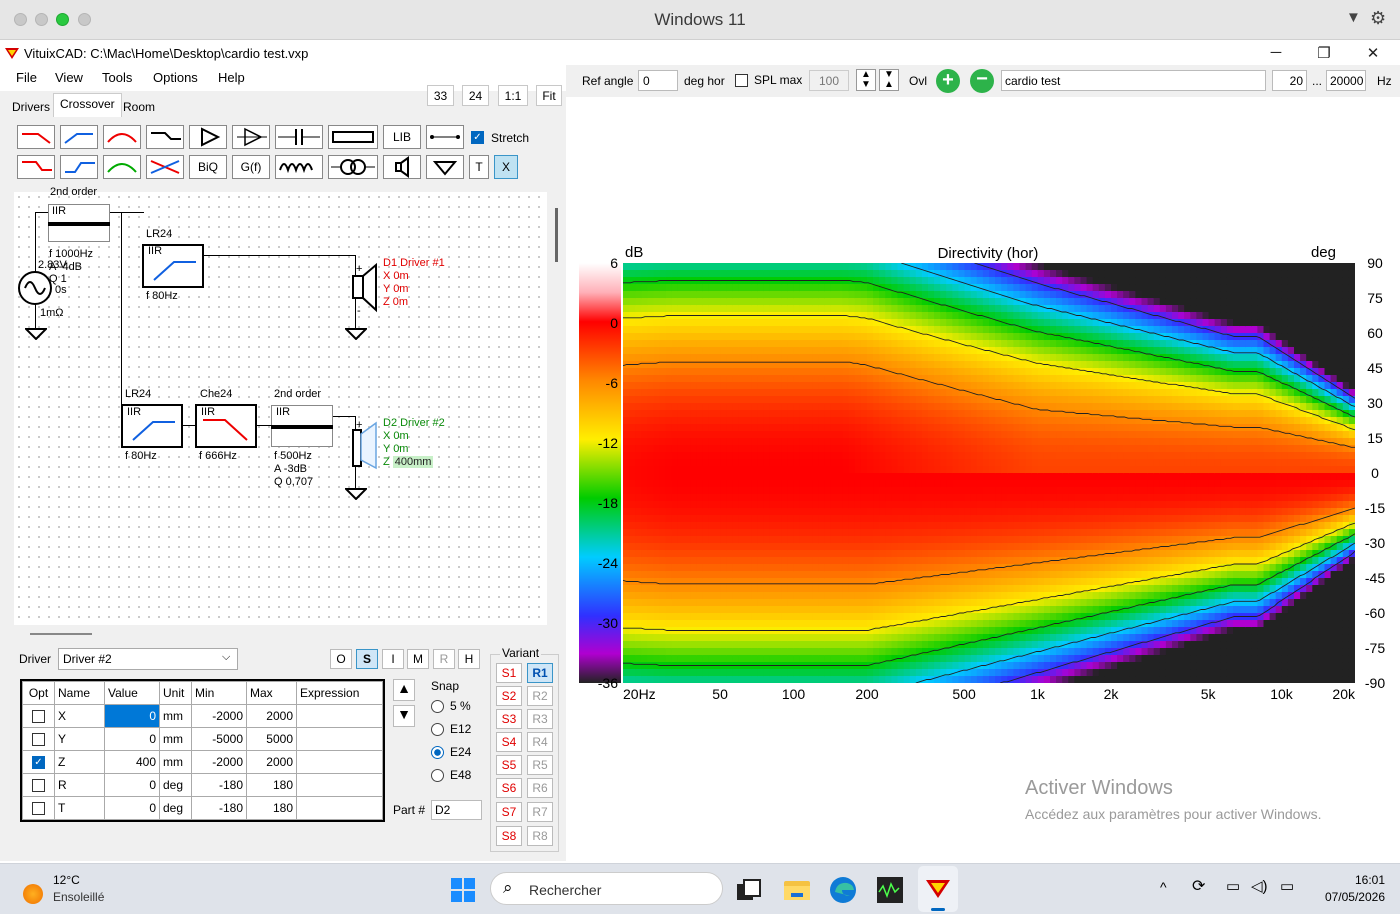 The image size is (1400, 914). I want to click on driver-select: Driver #2 ⌵, so click(148, 659).